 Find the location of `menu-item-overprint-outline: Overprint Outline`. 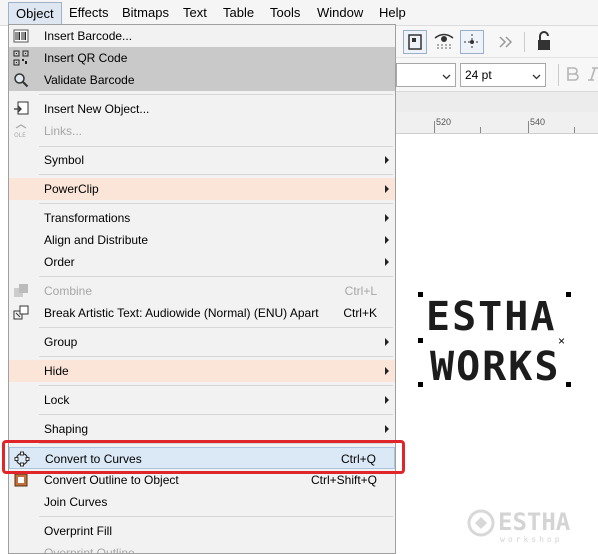

menu-item-overprint-outline: Overprint Outline is located at coordinates (202, 548).